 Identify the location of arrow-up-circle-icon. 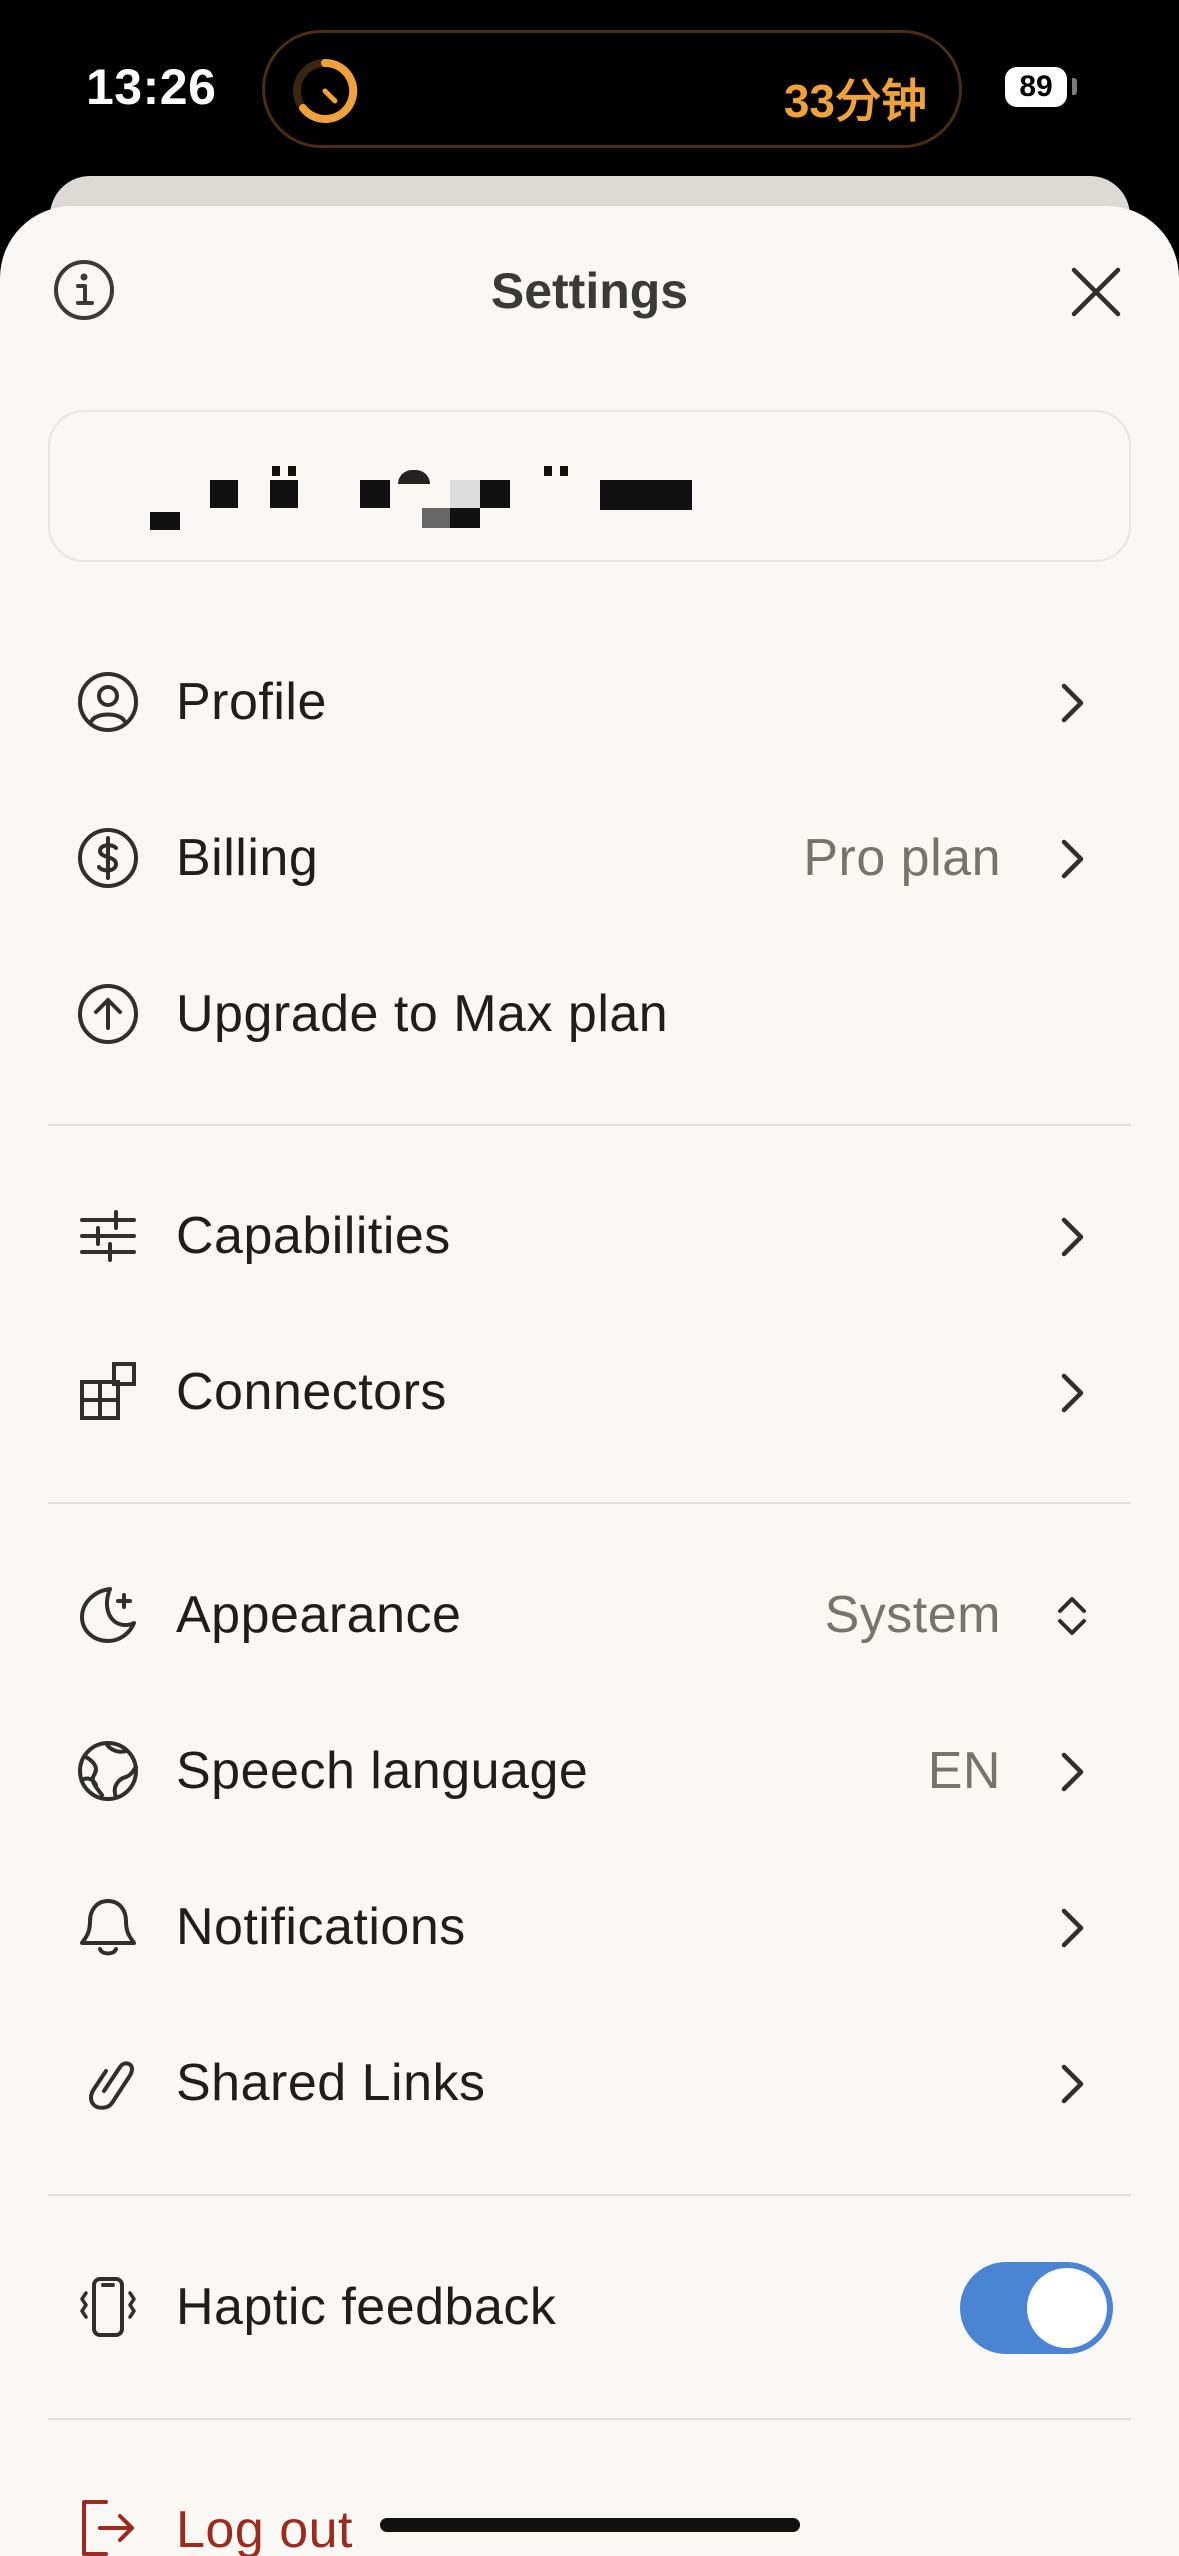
(108, 1014).